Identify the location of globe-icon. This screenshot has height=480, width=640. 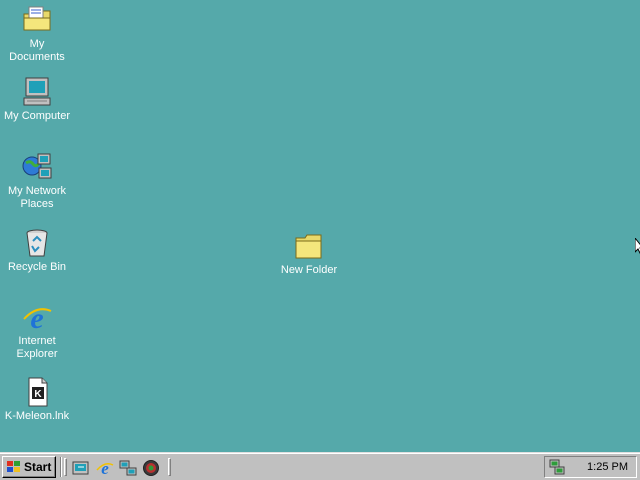
(151, 468).